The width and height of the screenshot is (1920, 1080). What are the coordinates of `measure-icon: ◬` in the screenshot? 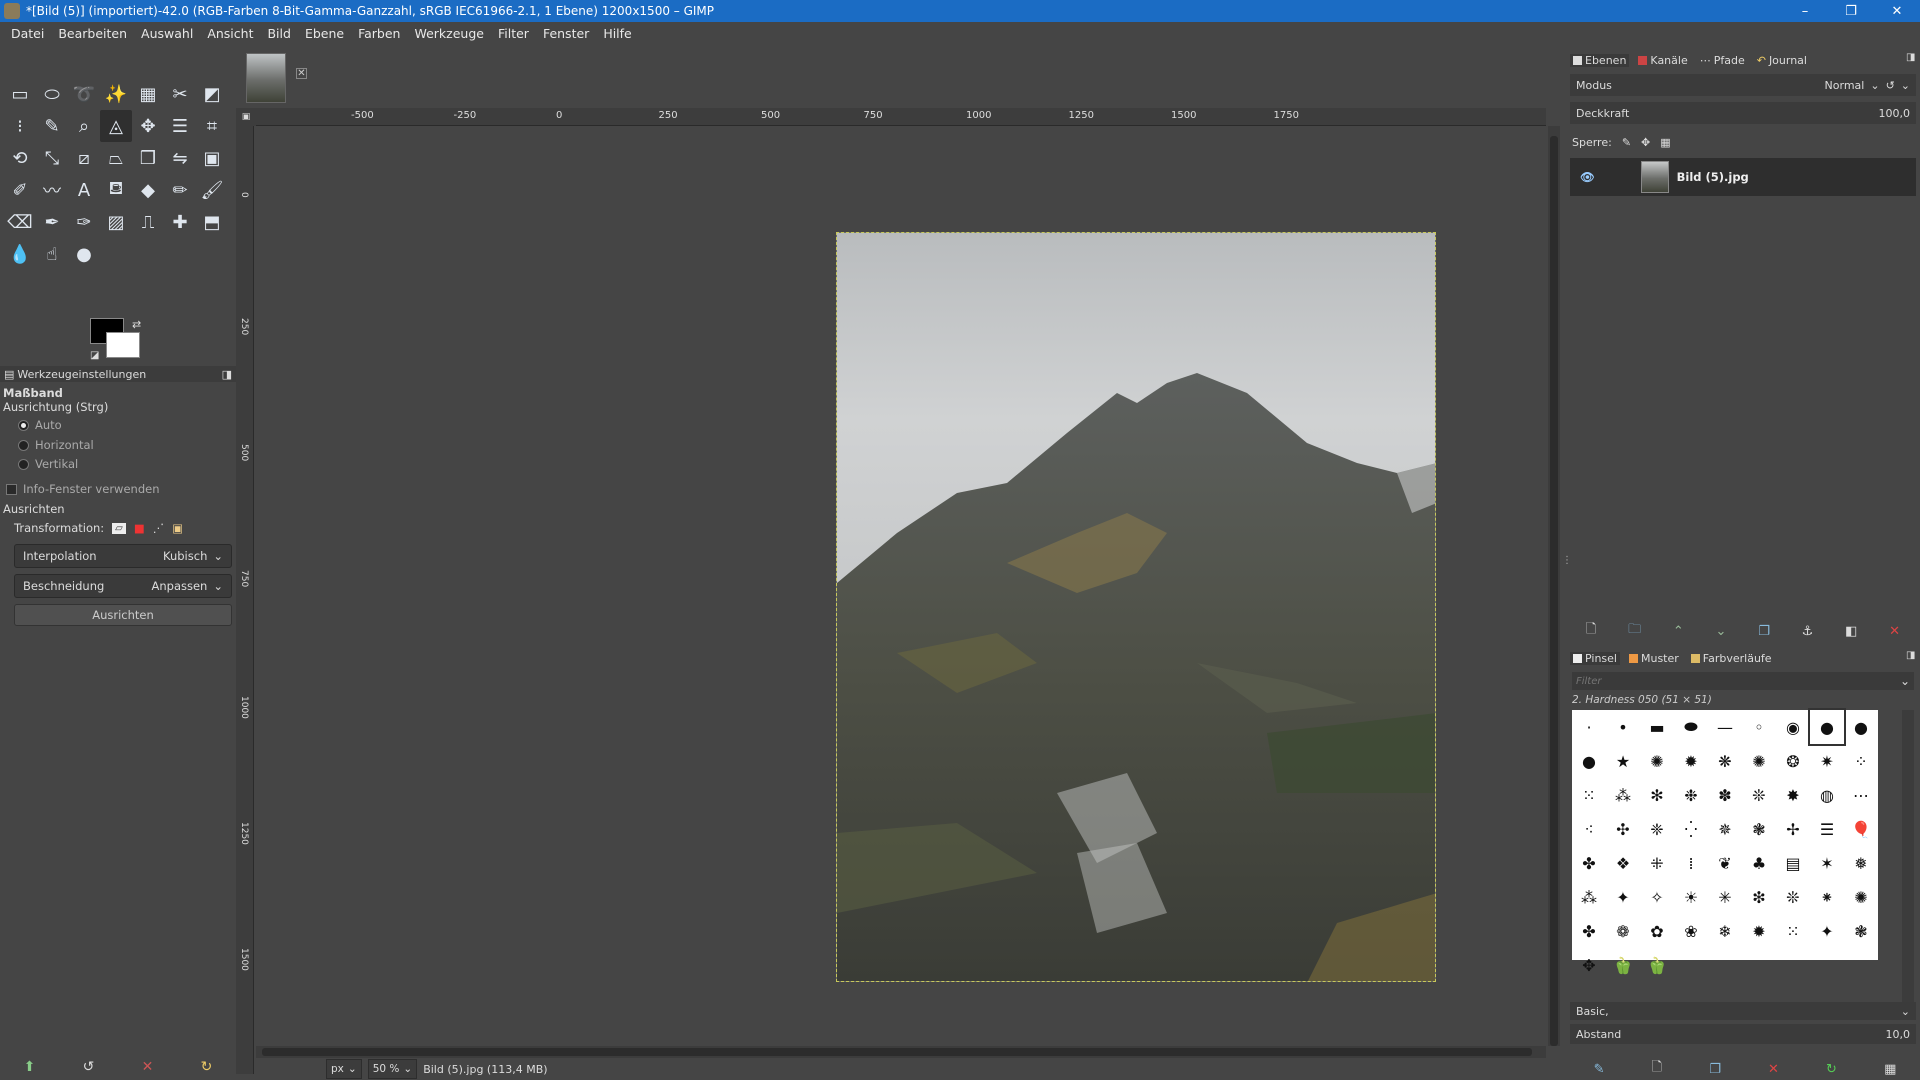 It's located at (116, 126).